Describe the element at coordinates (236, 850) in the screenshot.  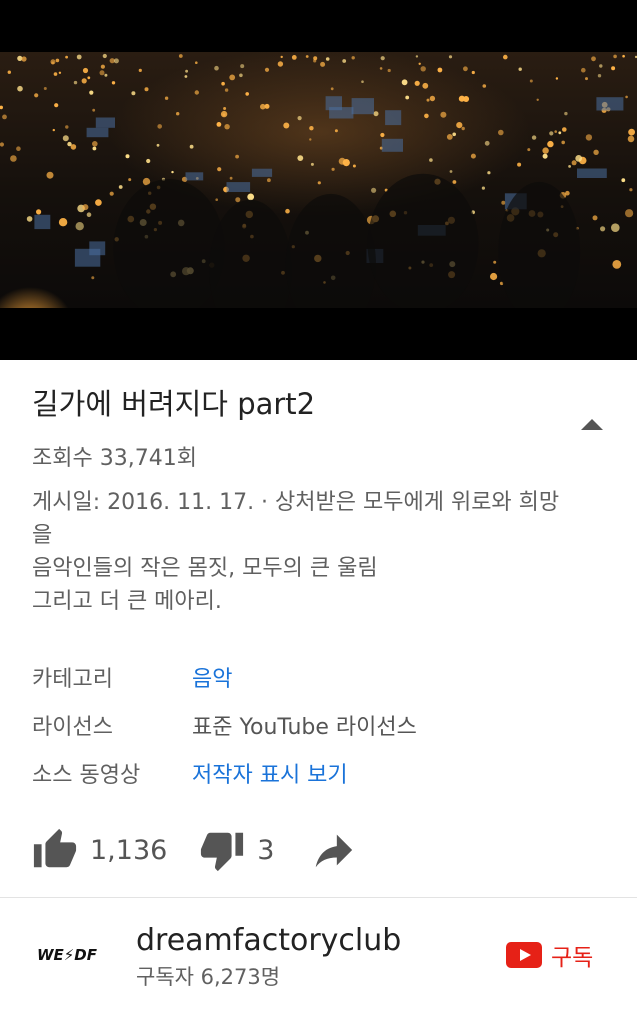
I see `dislike-button: 3` at that location.